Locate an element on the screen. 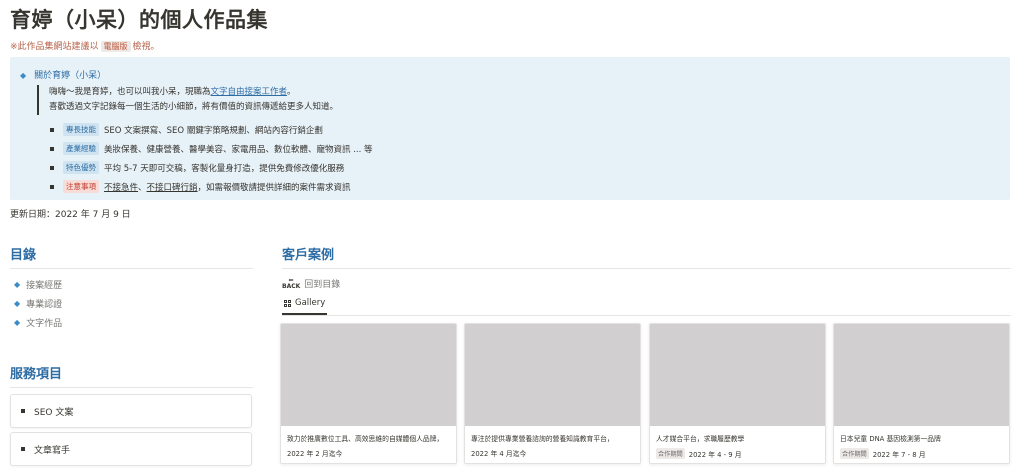 The image size is (1024, 471). card-date-text: 2022 年 4 - 9 月 is located at coordinates (715, 454).